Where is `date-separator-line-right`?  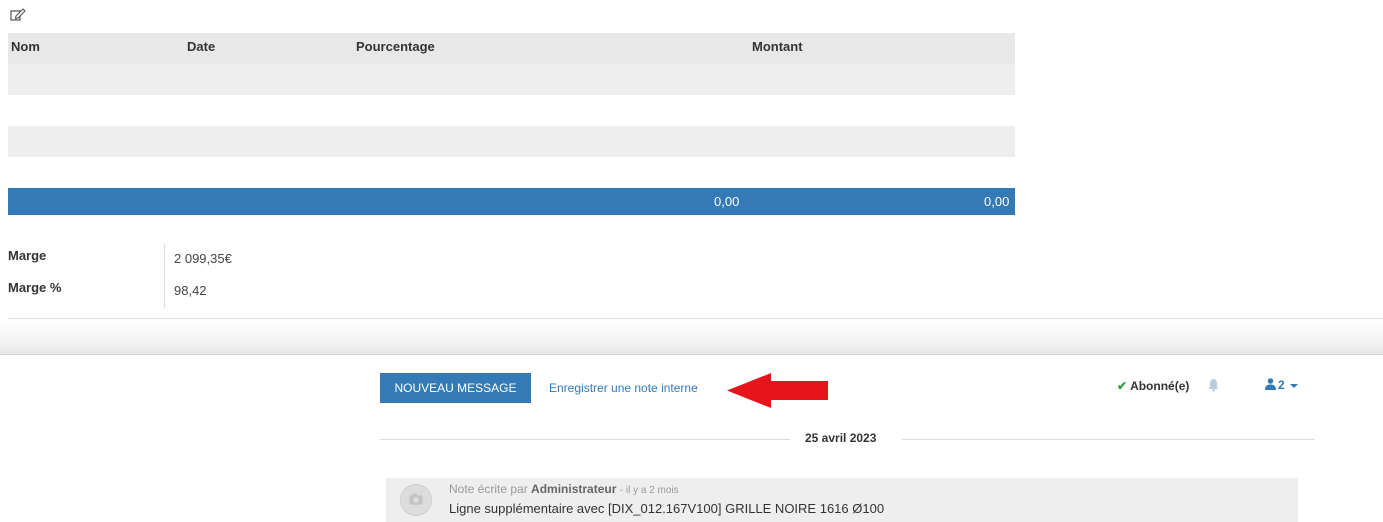 date-separator-line-right is located at coordinates (1108, 439).